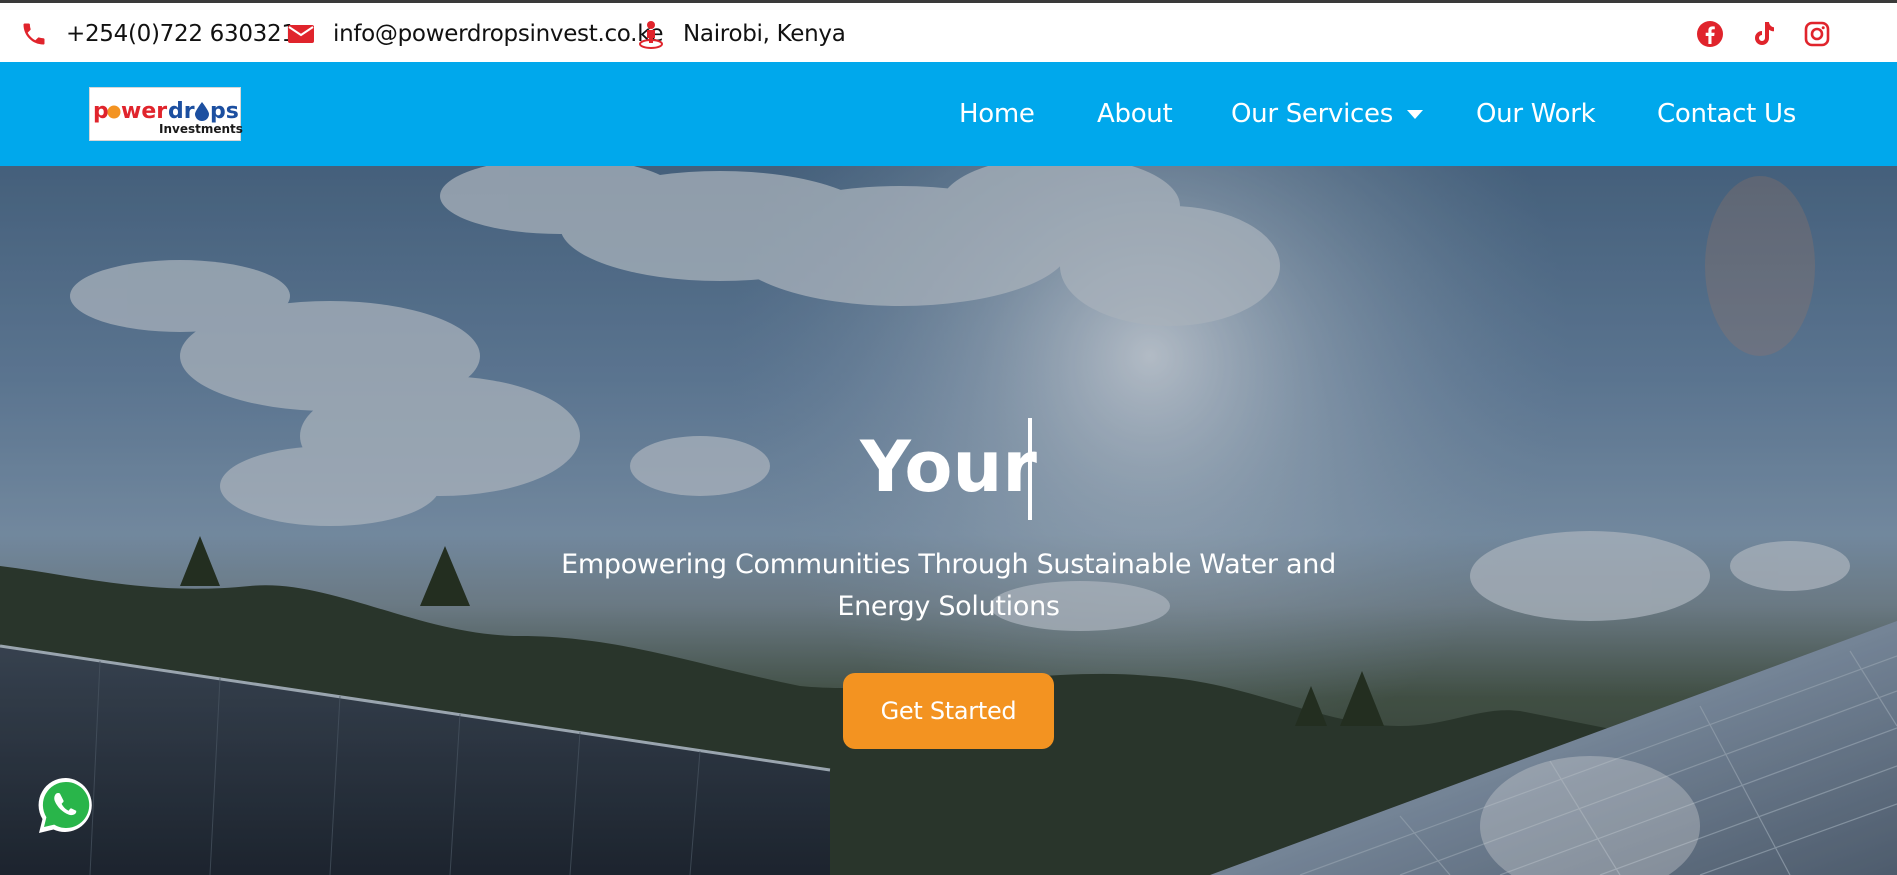 The width and height of the screenshot is (1897, 875). Describe the element at coordinates (301, 34) in the screenshot. I see `envelope-icon` at that location.